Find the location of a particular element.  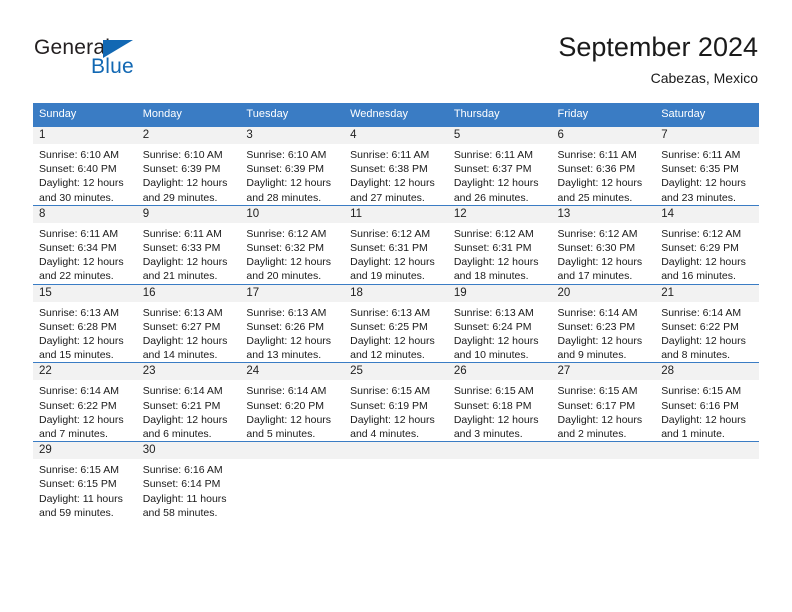

day-number: 1 is located at coordinates (85, 135).